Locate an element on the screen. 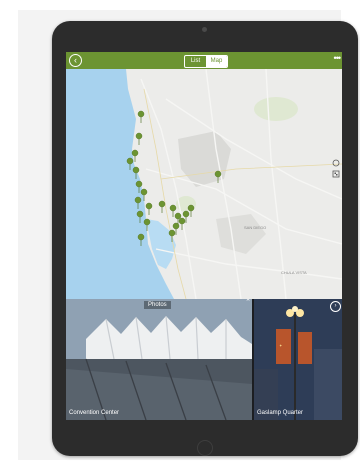  photo-caption: Convention Center is located at coordinates (94, 413).